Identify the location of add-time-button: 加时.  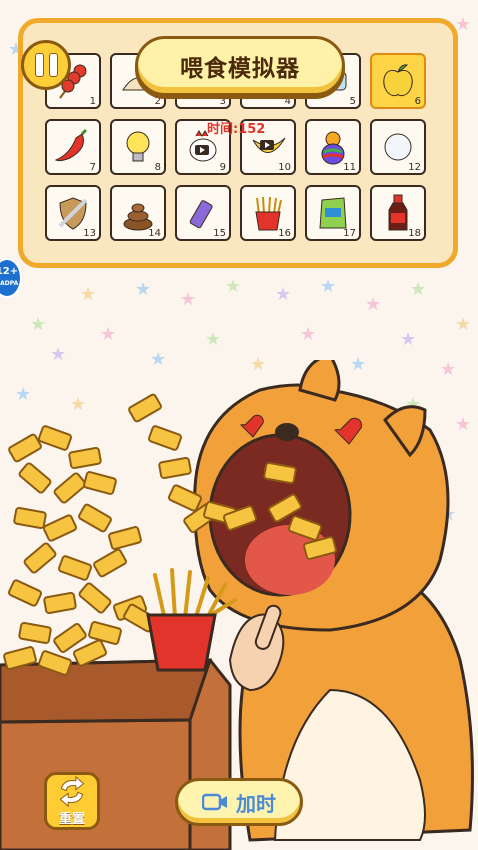
(239, 802).